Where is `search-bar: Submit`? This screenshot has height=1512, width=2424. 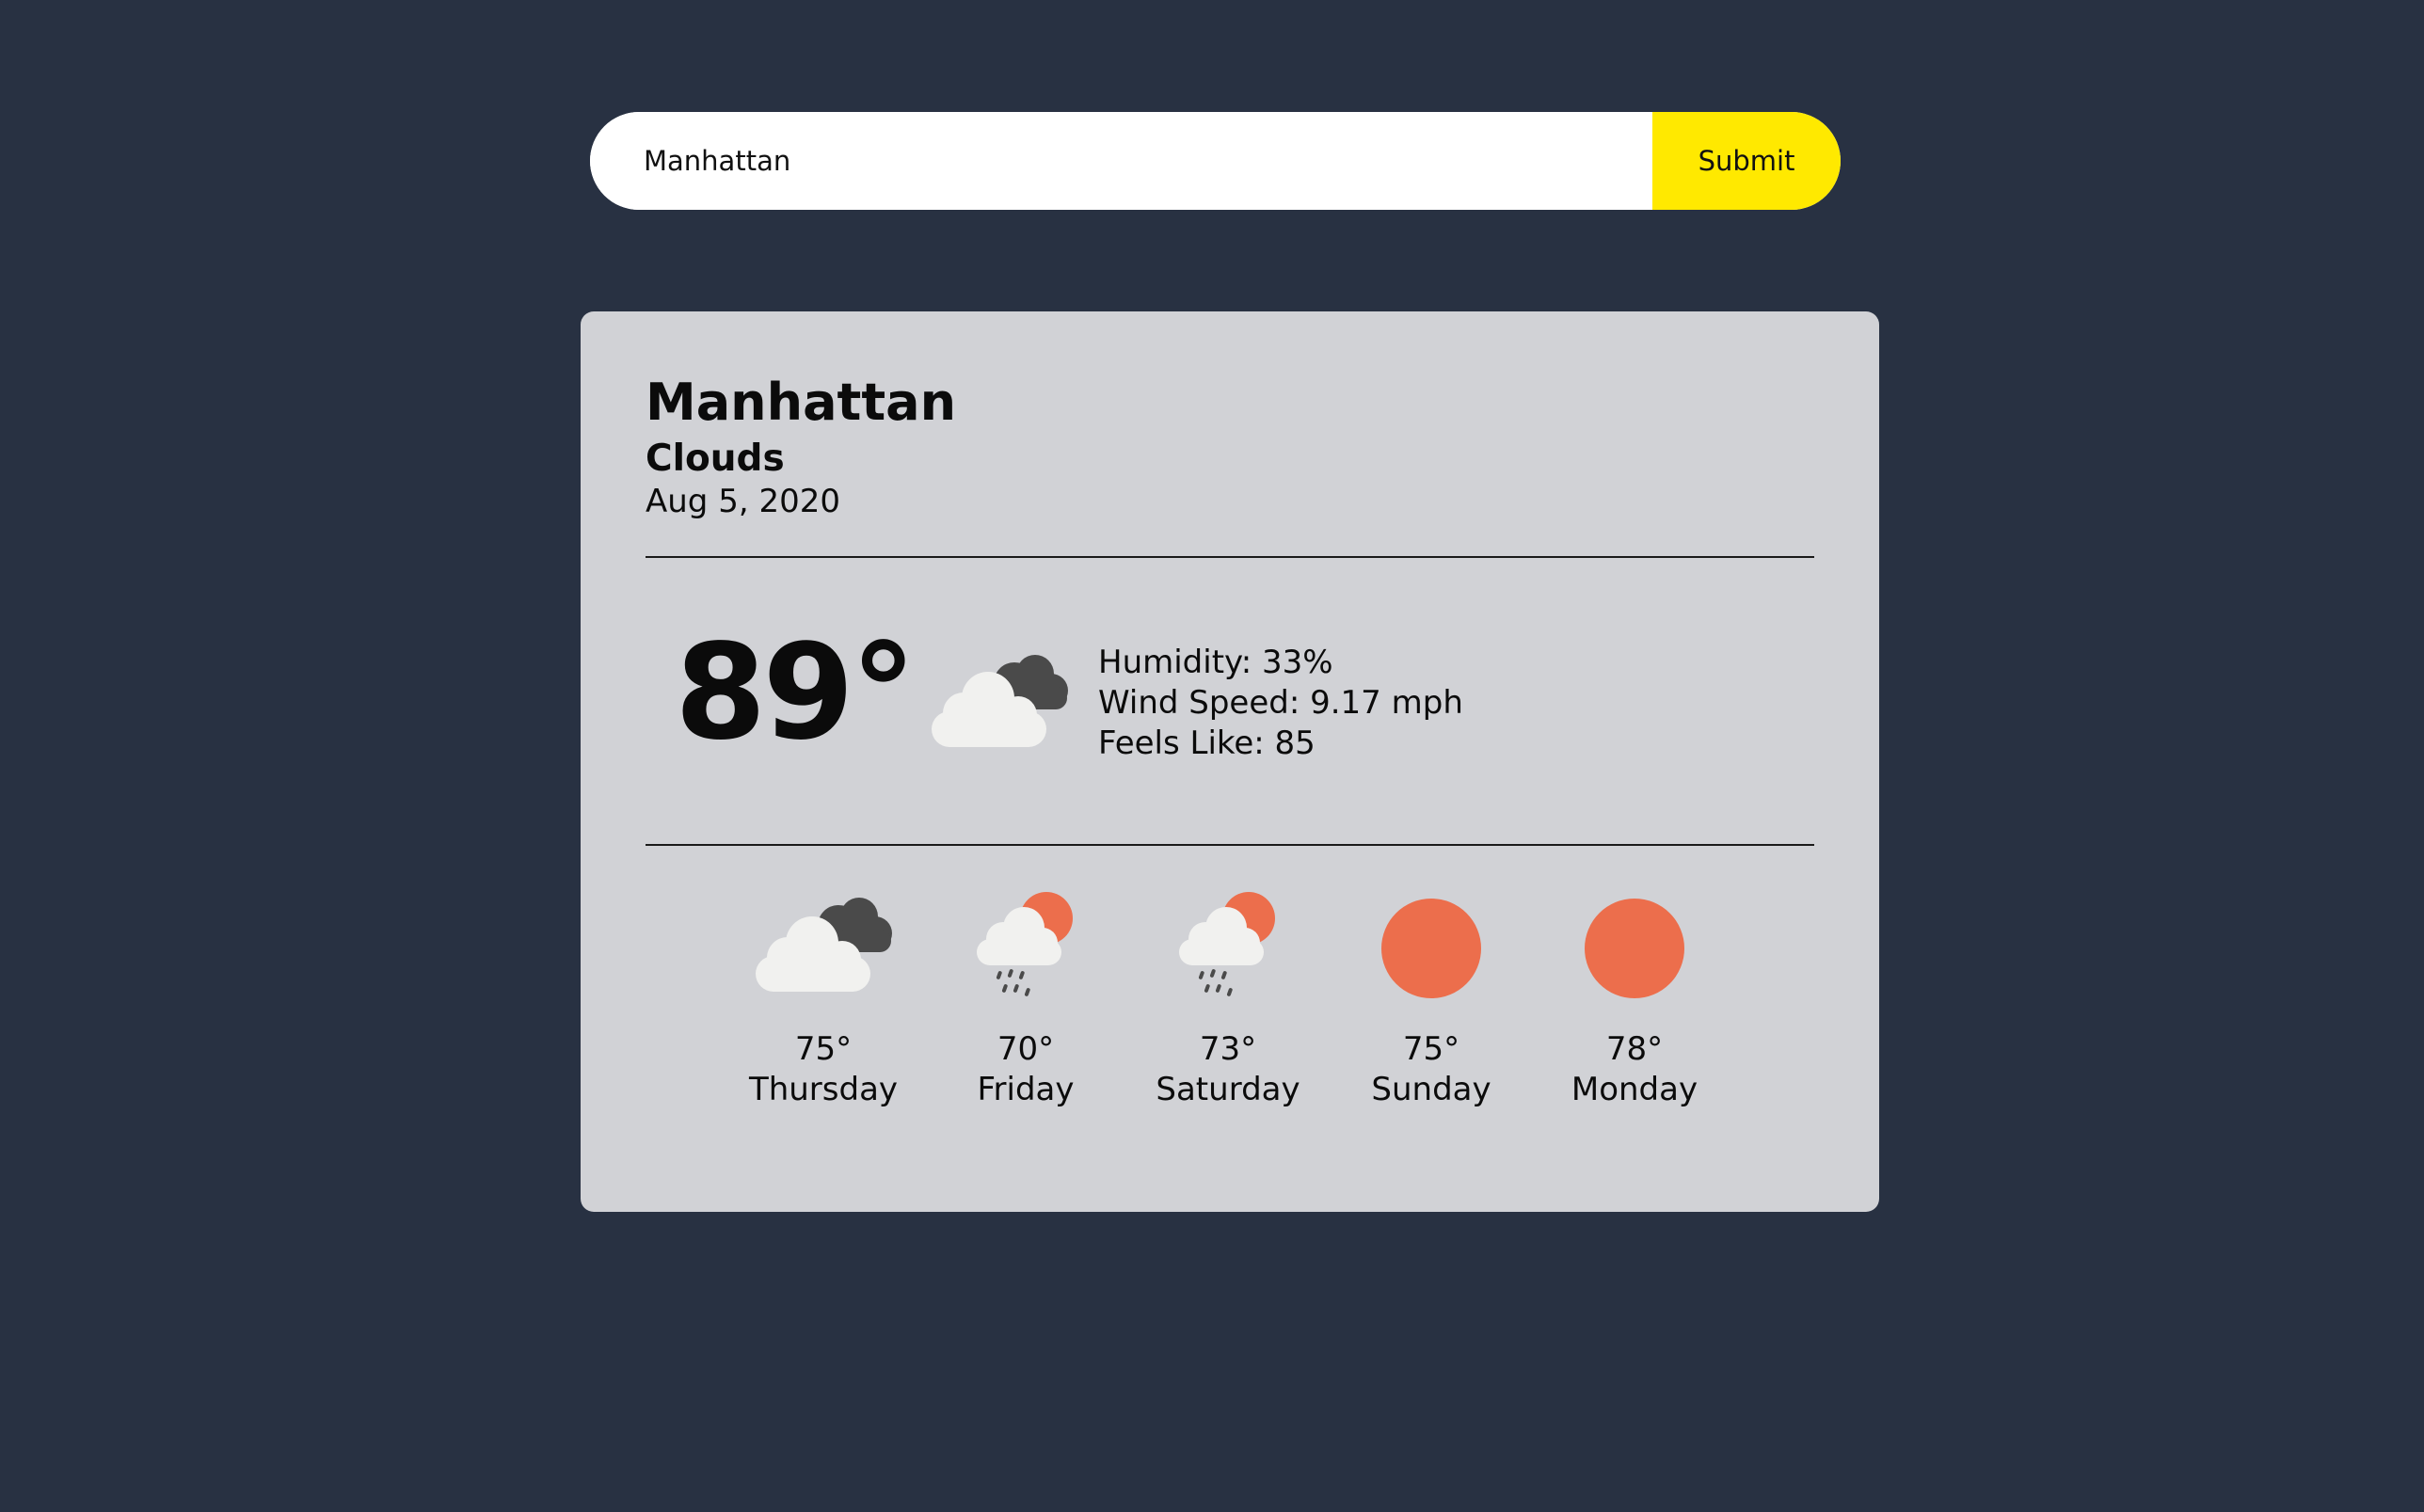 search-bar: Submit is located at coordinates (1215, 161).